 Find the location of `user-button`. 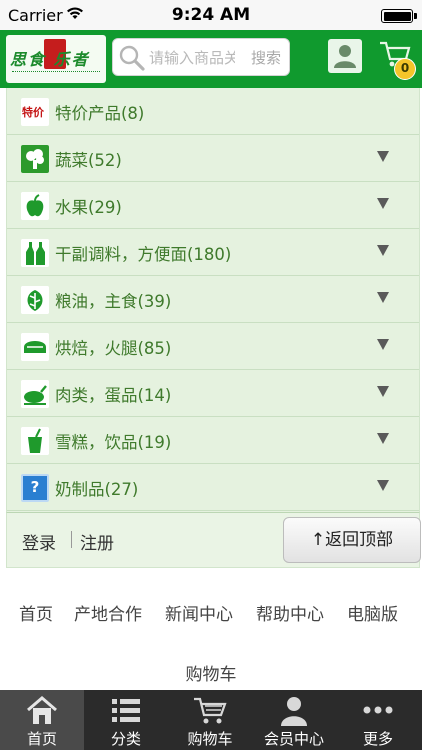

user-button is located at coordinates (345, 56).